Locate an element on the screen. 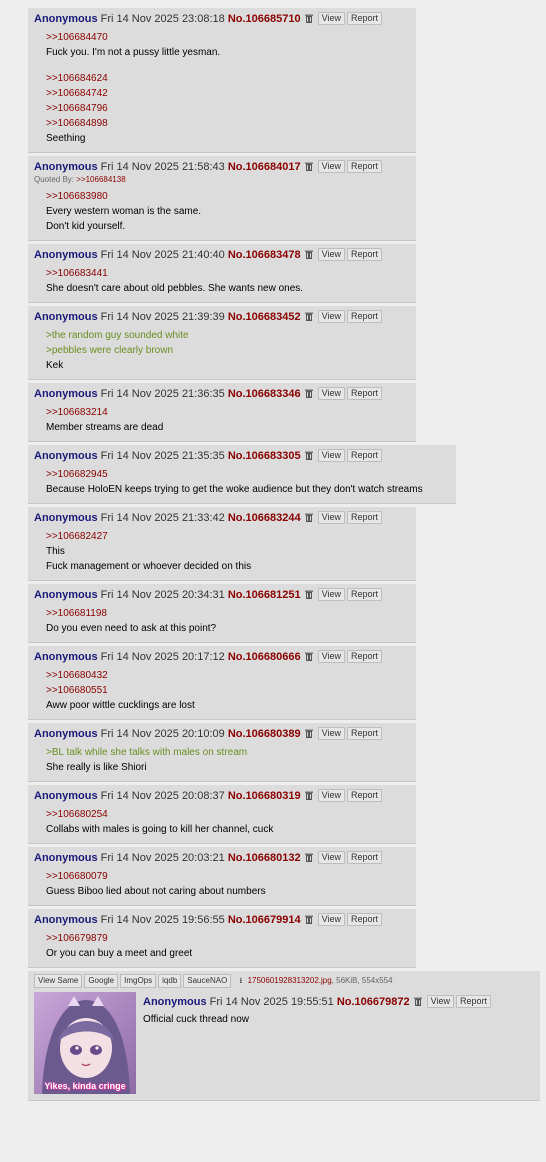  download-icon: ⭳ is located at coordinates (241, 981).